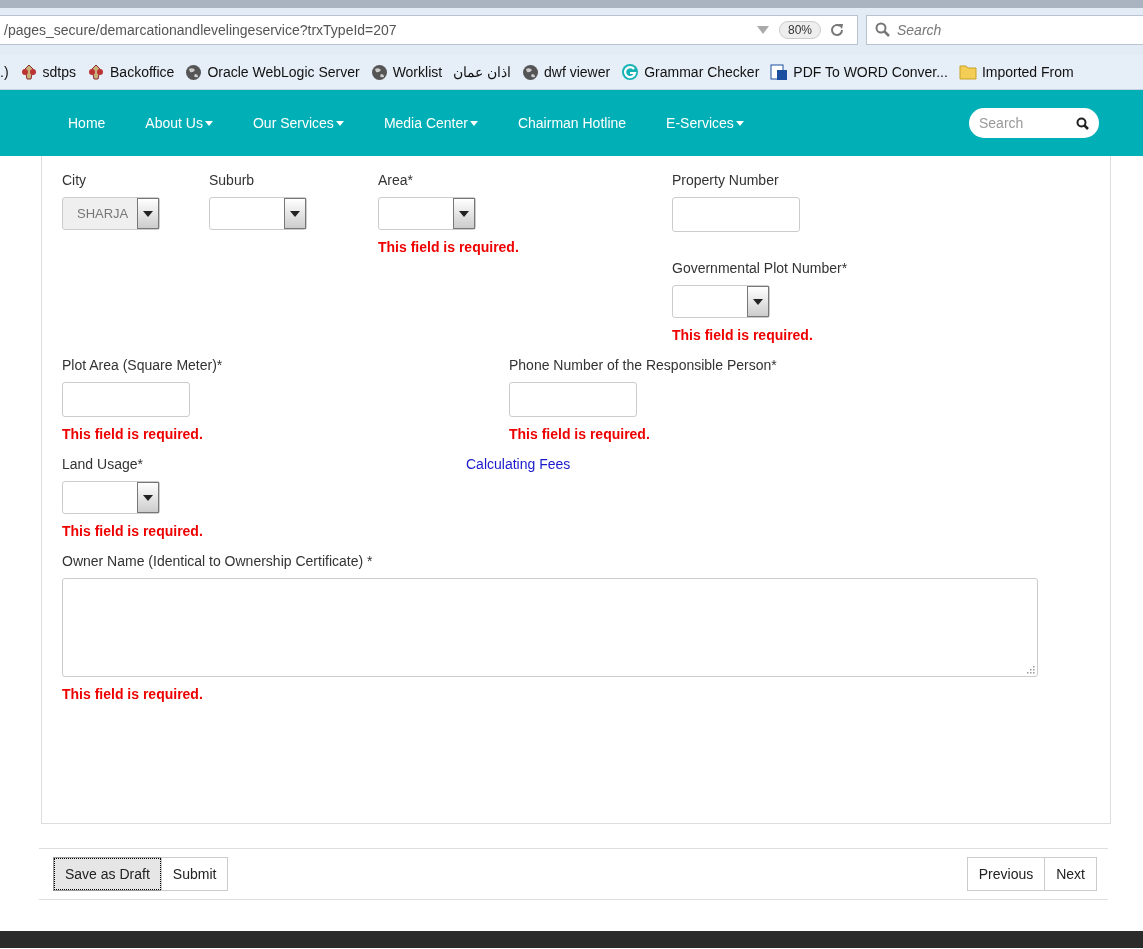 The image size is (1143, 949). What do you see at coordinates (1030, 669) in the screenshot?
I see `resize-grip-icon` at bounding box center [1030, 669].